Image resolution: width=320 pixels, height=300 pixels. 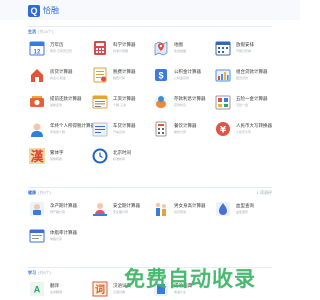 What do you see at coordinates (63, 232) in the screenshot?
I see `tool-name: 体脂率计算器` at bounding box center [63, 232].